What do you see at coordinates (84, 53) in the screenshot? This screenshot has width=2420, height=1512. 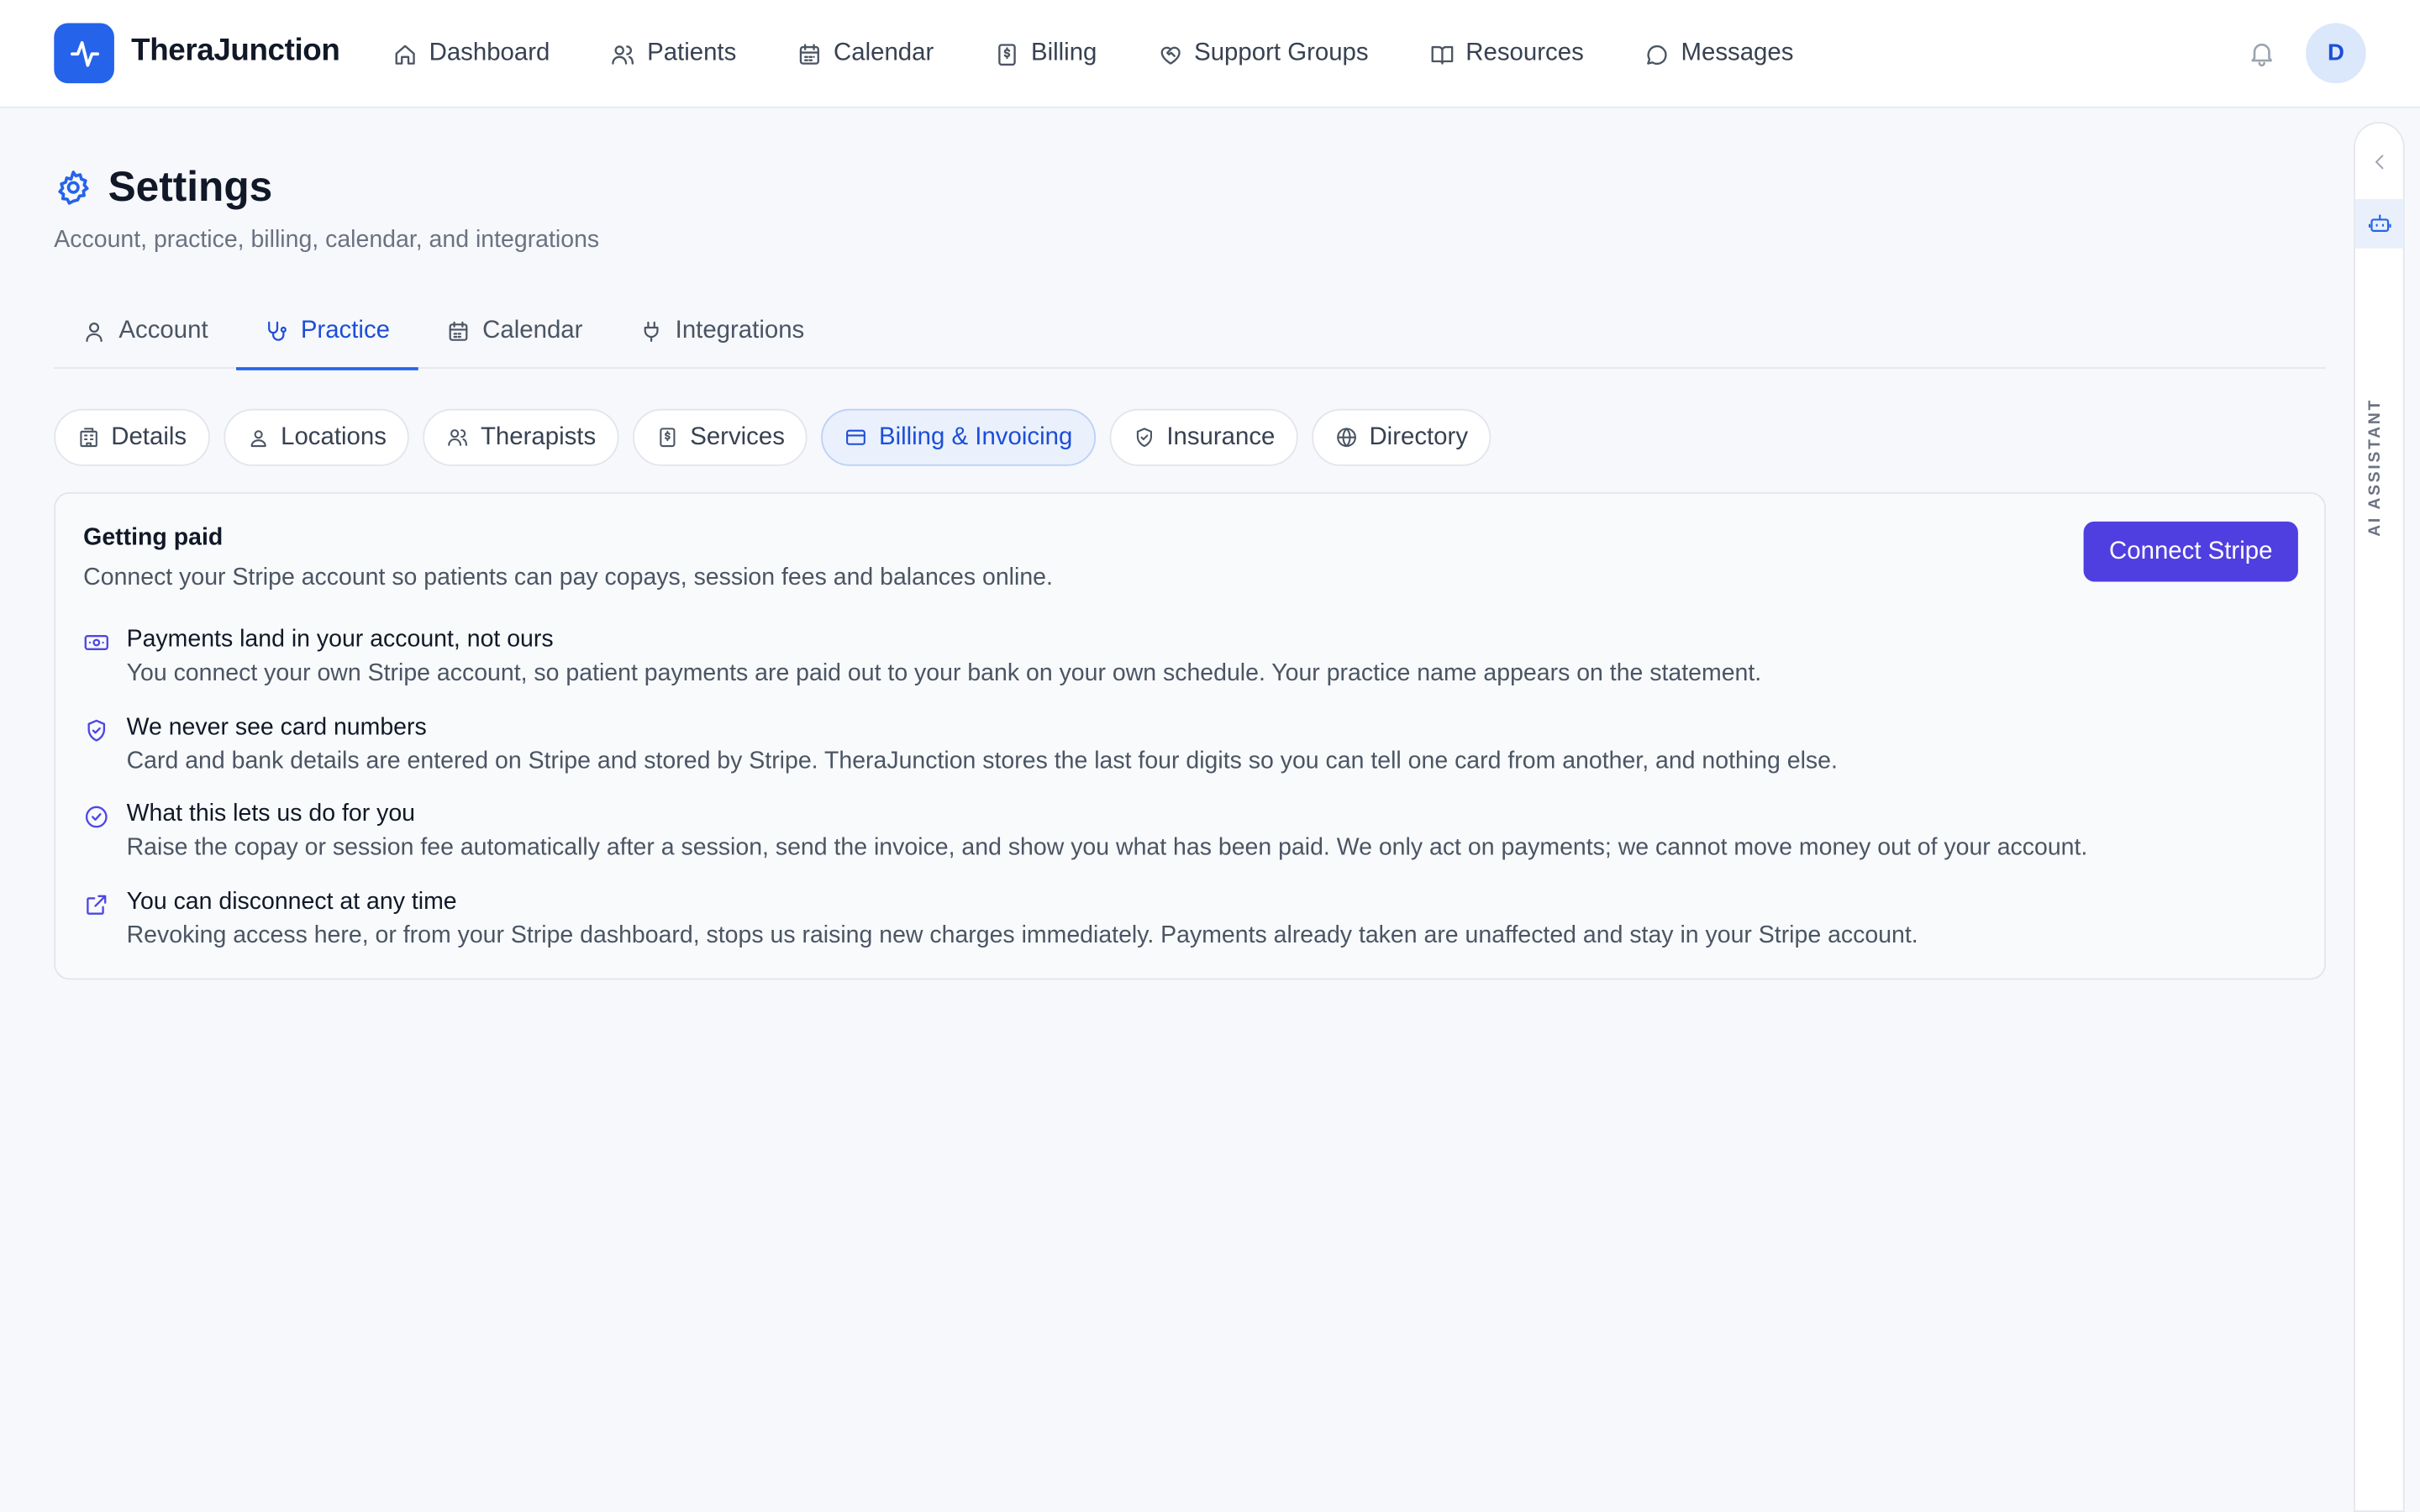 I see `logo-icon` at bounding box center [84, 53].